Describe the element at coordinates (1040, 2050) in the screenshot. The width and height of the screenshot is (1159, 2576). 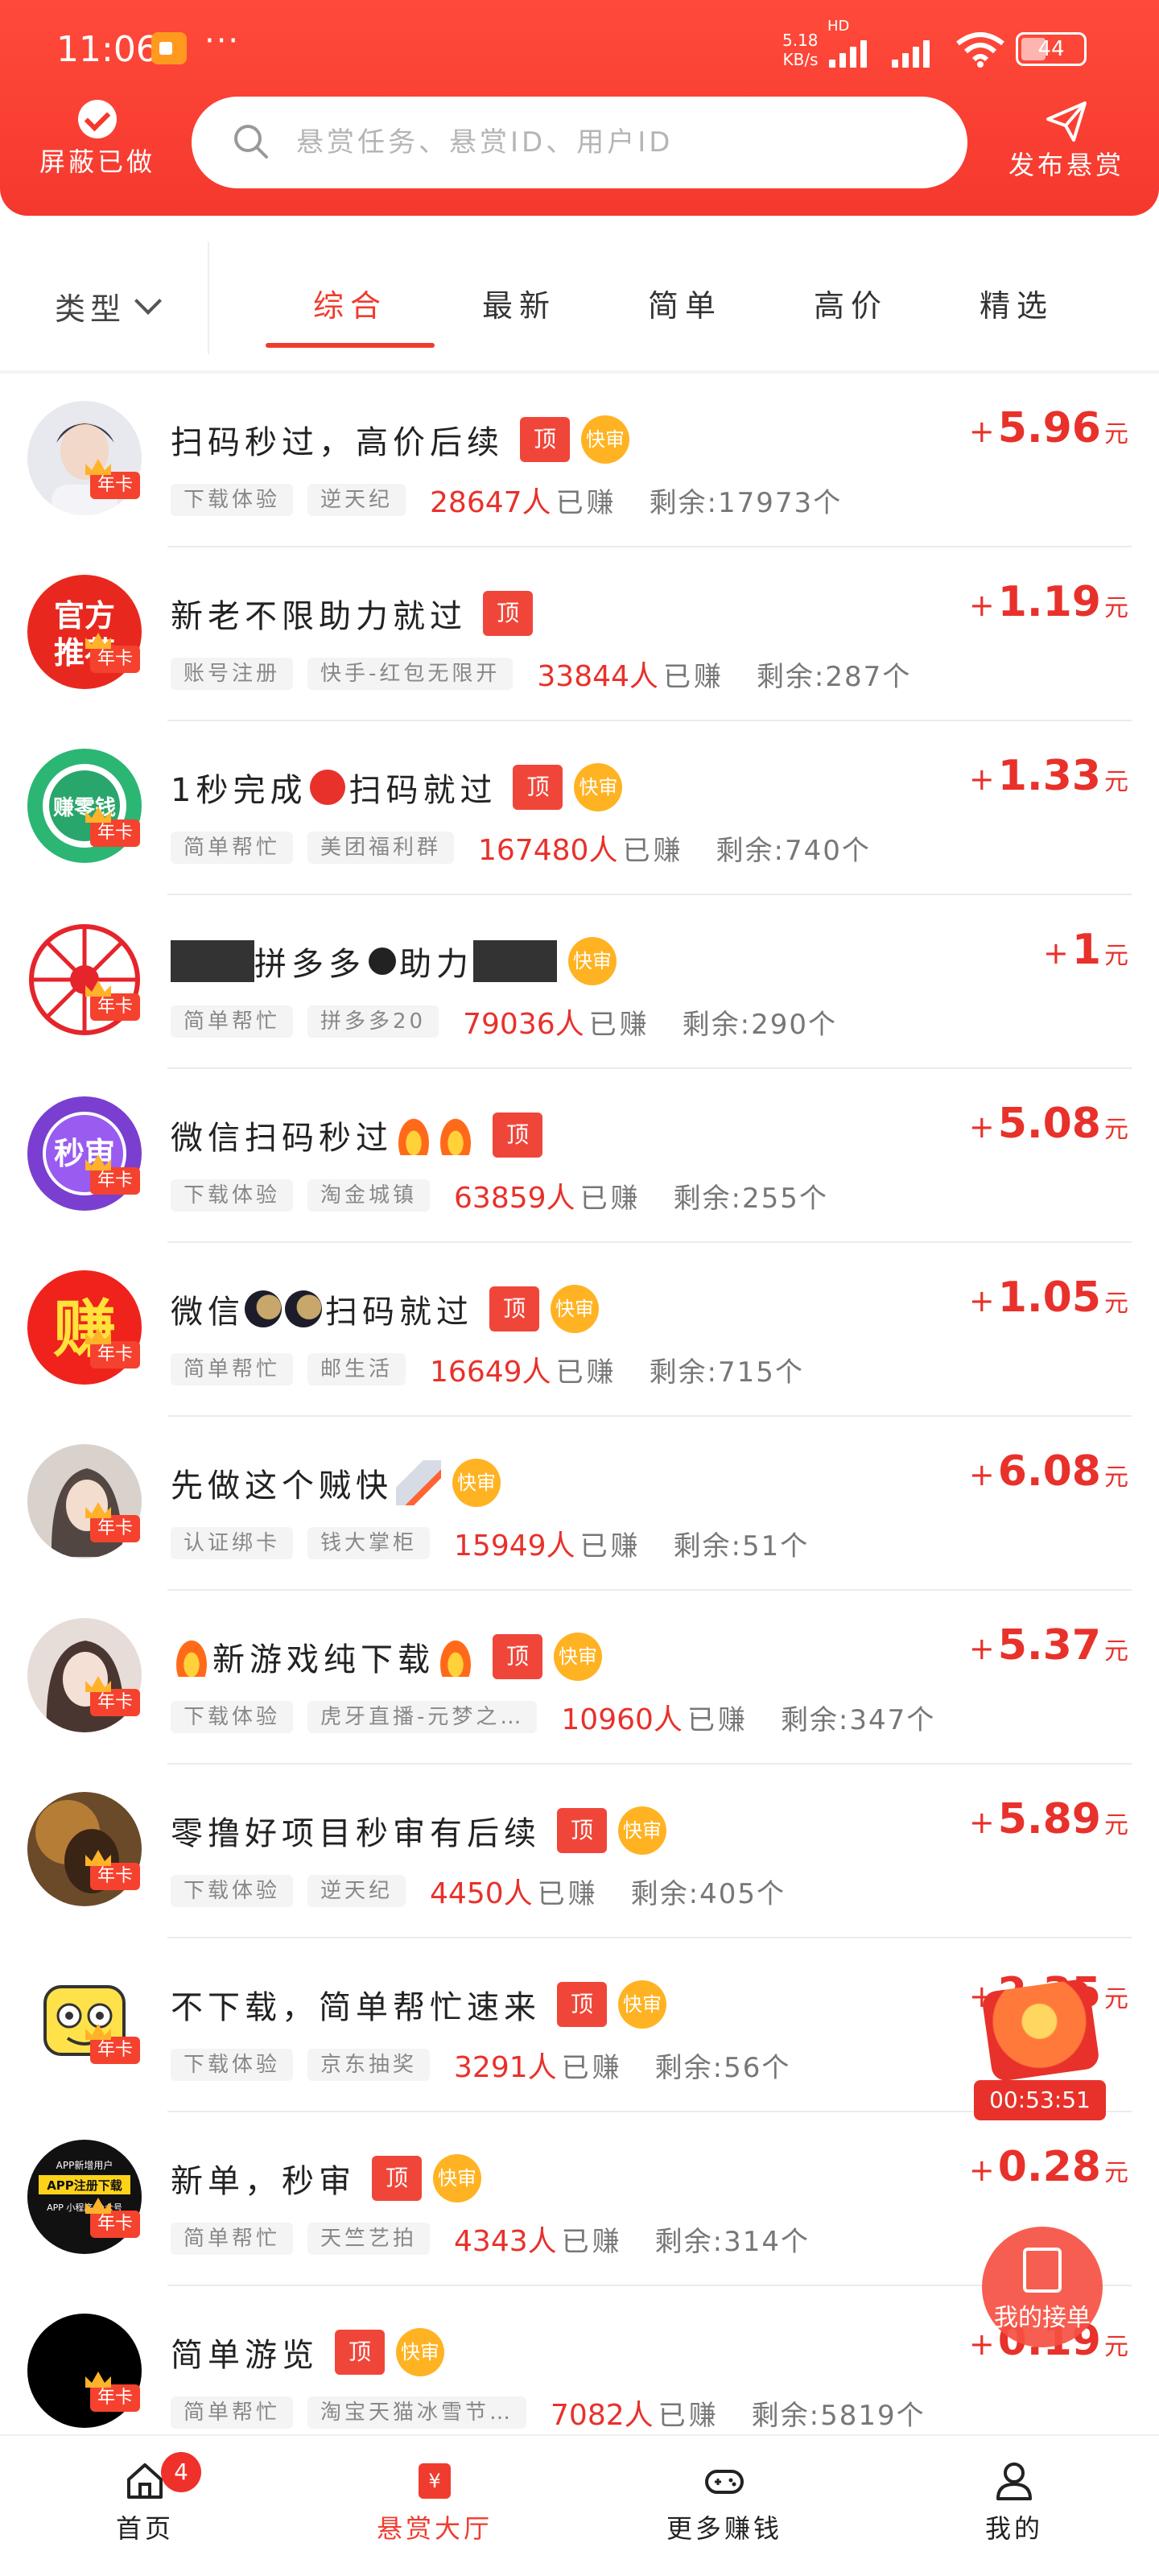
I see `red-packet-widget: 00:53:51` at that location.